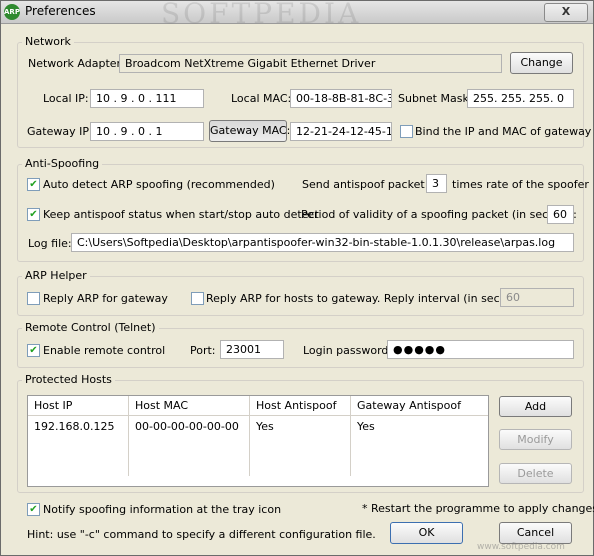  What do you see at coordinates (189, 406) in the screenshot?
I see `column-header-host-mac: Host MAC` at bounding box center [189, 406].